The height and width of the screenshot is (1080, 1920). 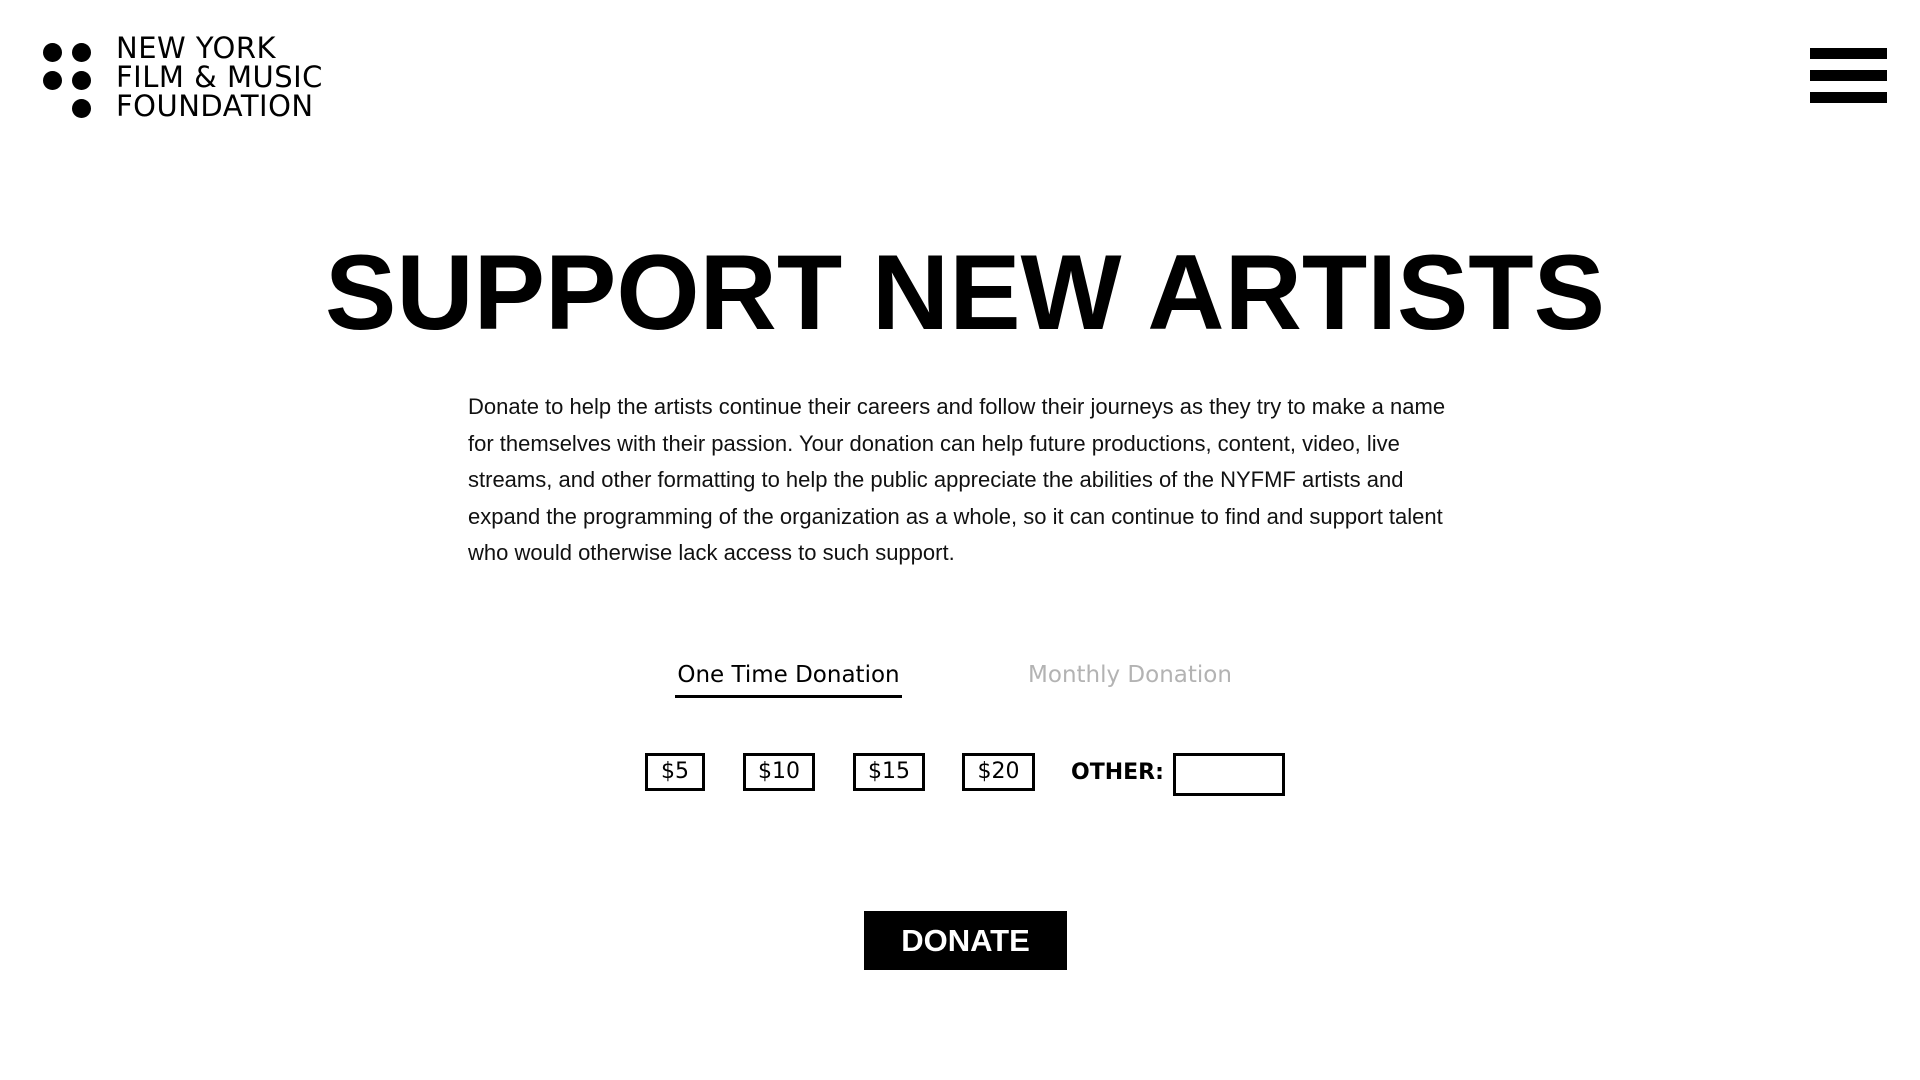 I want to click on page-title: SUPPORT NEW ARTISTS, so click(x=965, y=292).